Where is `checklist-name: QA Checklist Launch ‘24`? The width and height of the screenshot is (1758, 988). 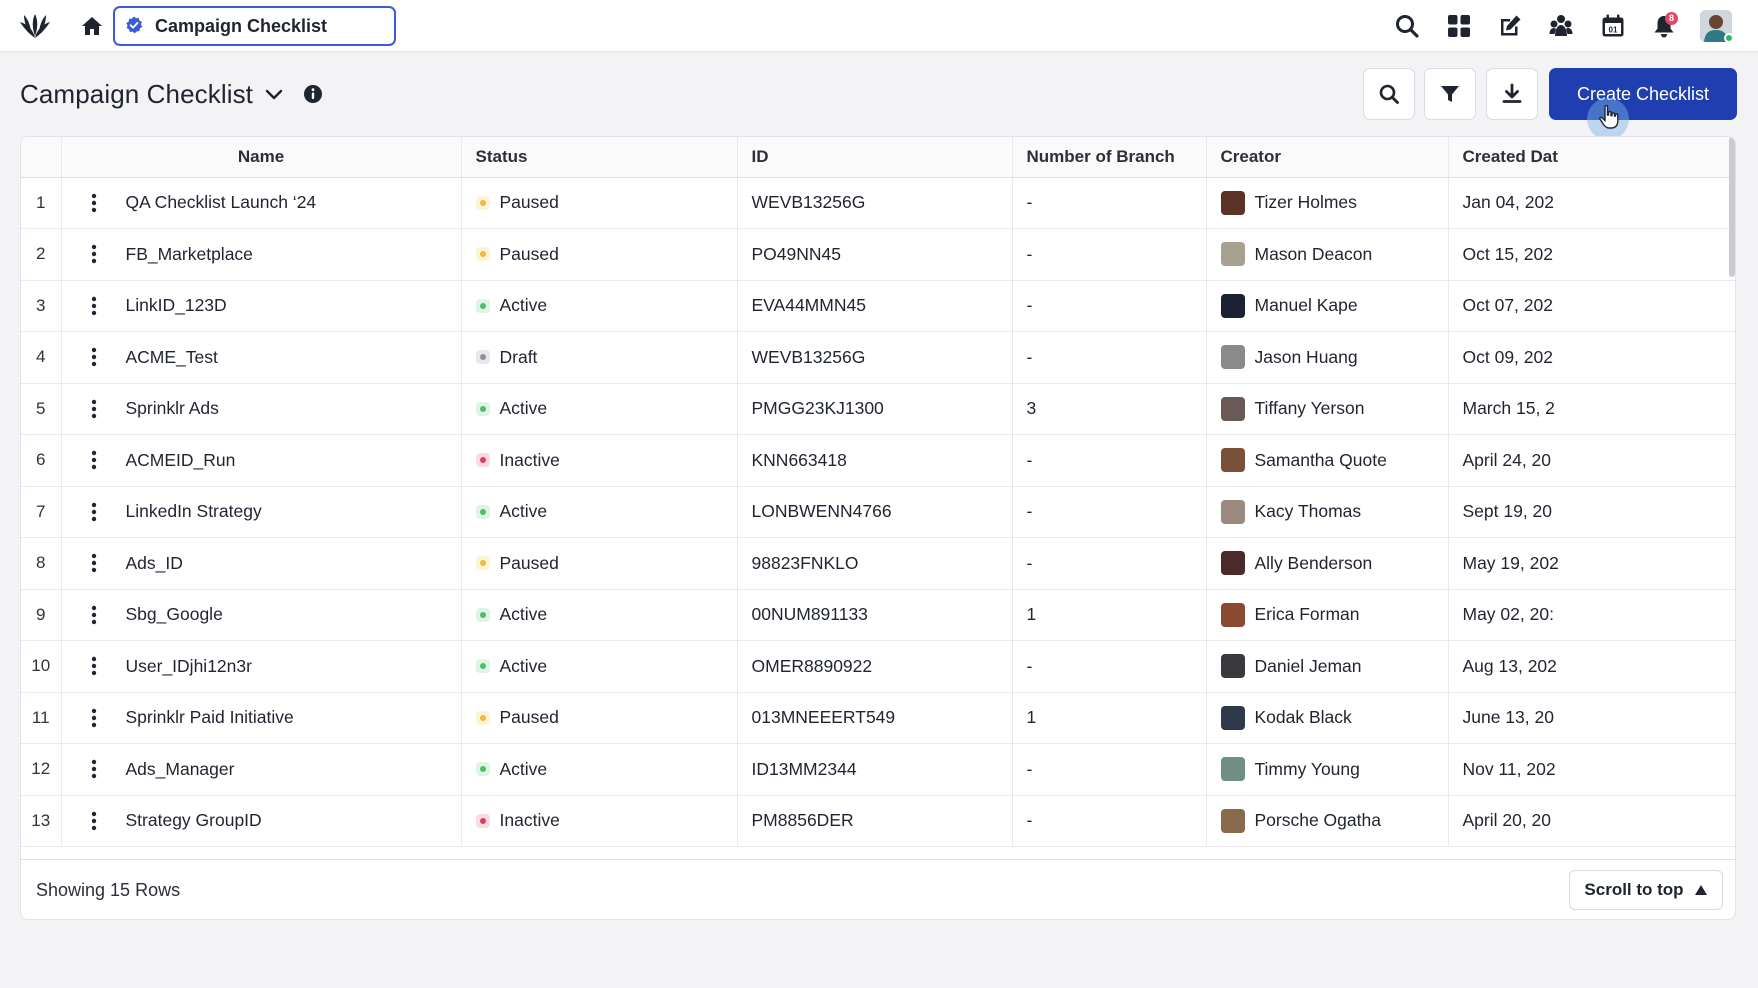
checklist-name: QA Checklist Launch ‘24 is located at coordinates (221, 202).